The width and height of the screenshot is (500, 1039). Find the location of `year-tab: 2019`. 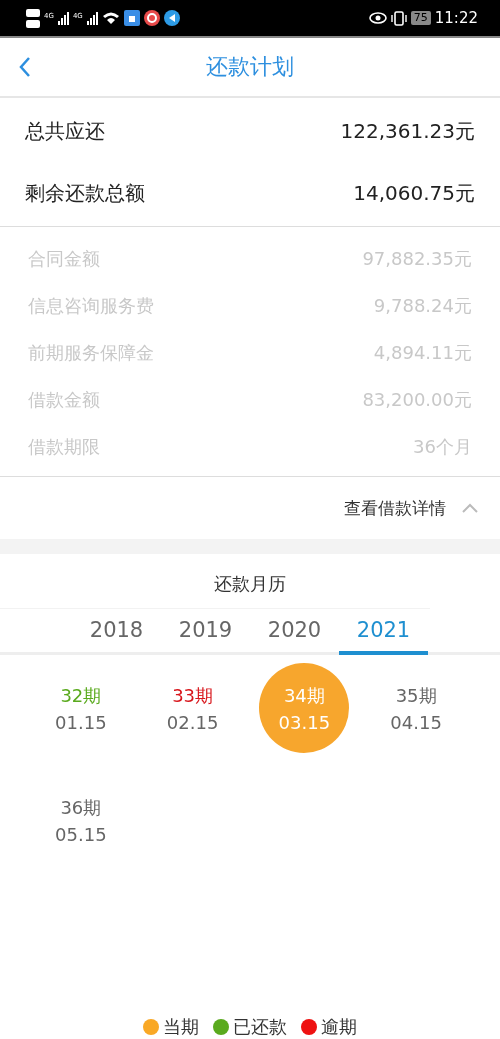

year-tab: 2019 is located at coordinates (205, 632).